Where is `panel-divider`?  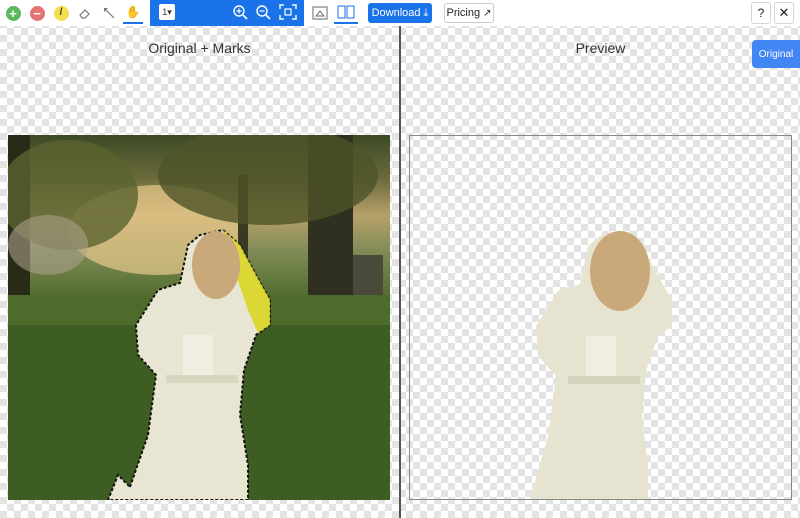 panel-divider is located at coordinates (400, 272).